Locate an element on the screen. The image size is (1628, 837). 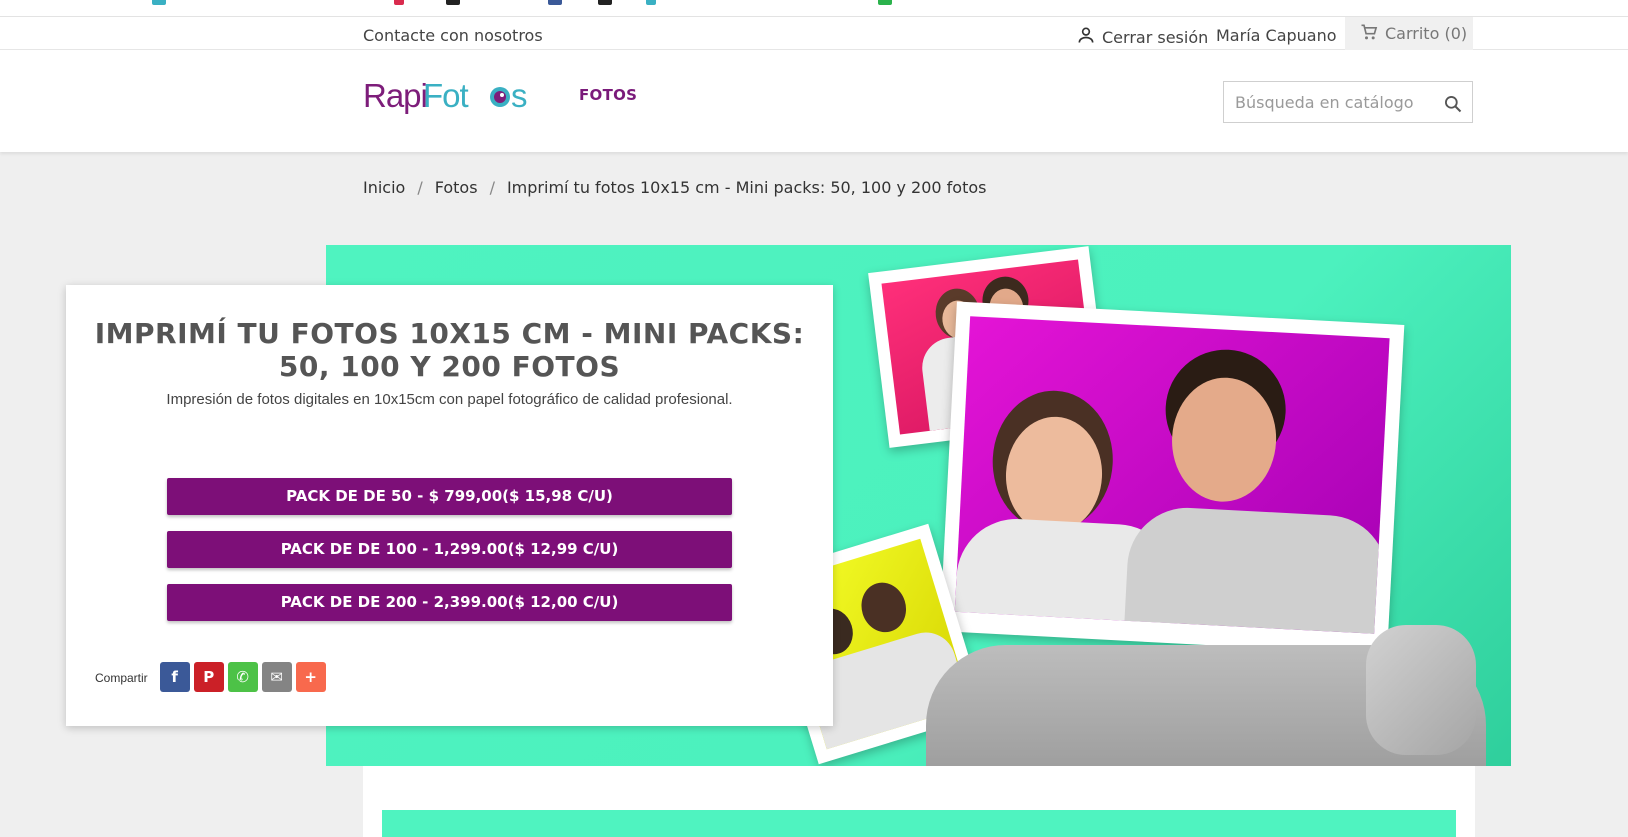
facebook-share-button: f is located at coordinates (174, 677).